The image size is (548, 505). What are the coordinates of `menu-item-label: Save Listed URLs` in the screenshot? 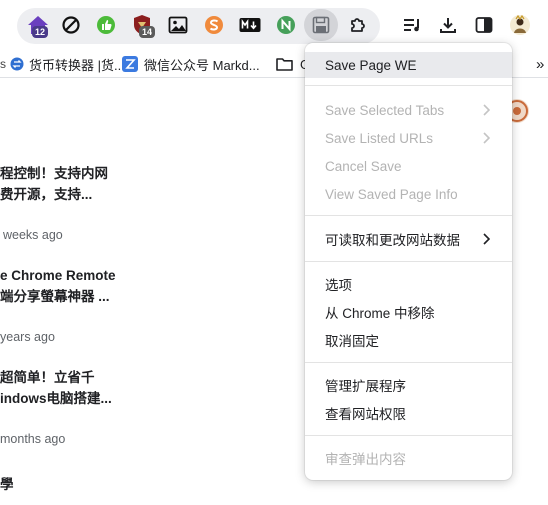 It's located at (379, 138).